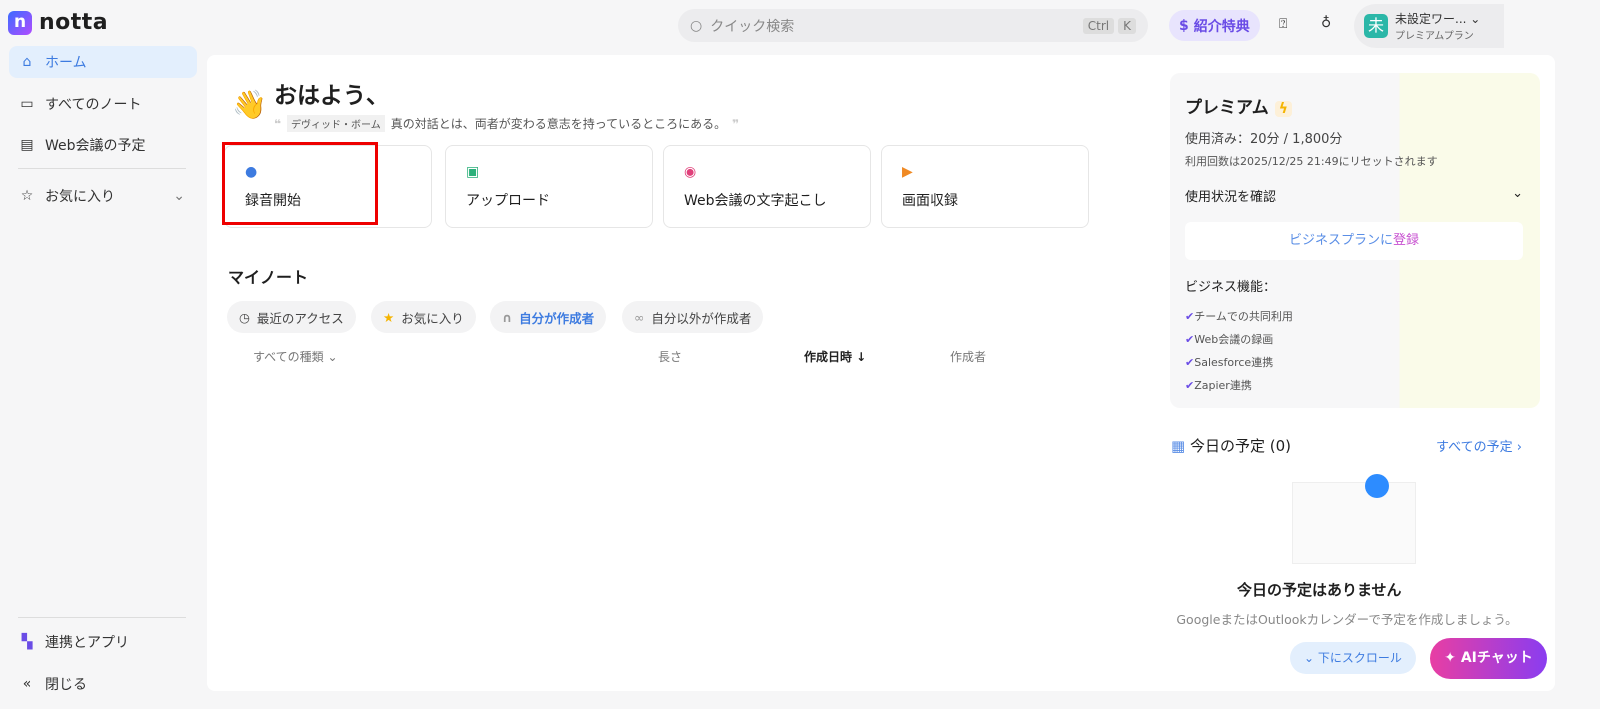 The width and height of the screenshot is (1600, 709). What do you see at coordinates (696, 25) in the screenshot?
I see `search-icon: ○` at bounding box center [696, 25].